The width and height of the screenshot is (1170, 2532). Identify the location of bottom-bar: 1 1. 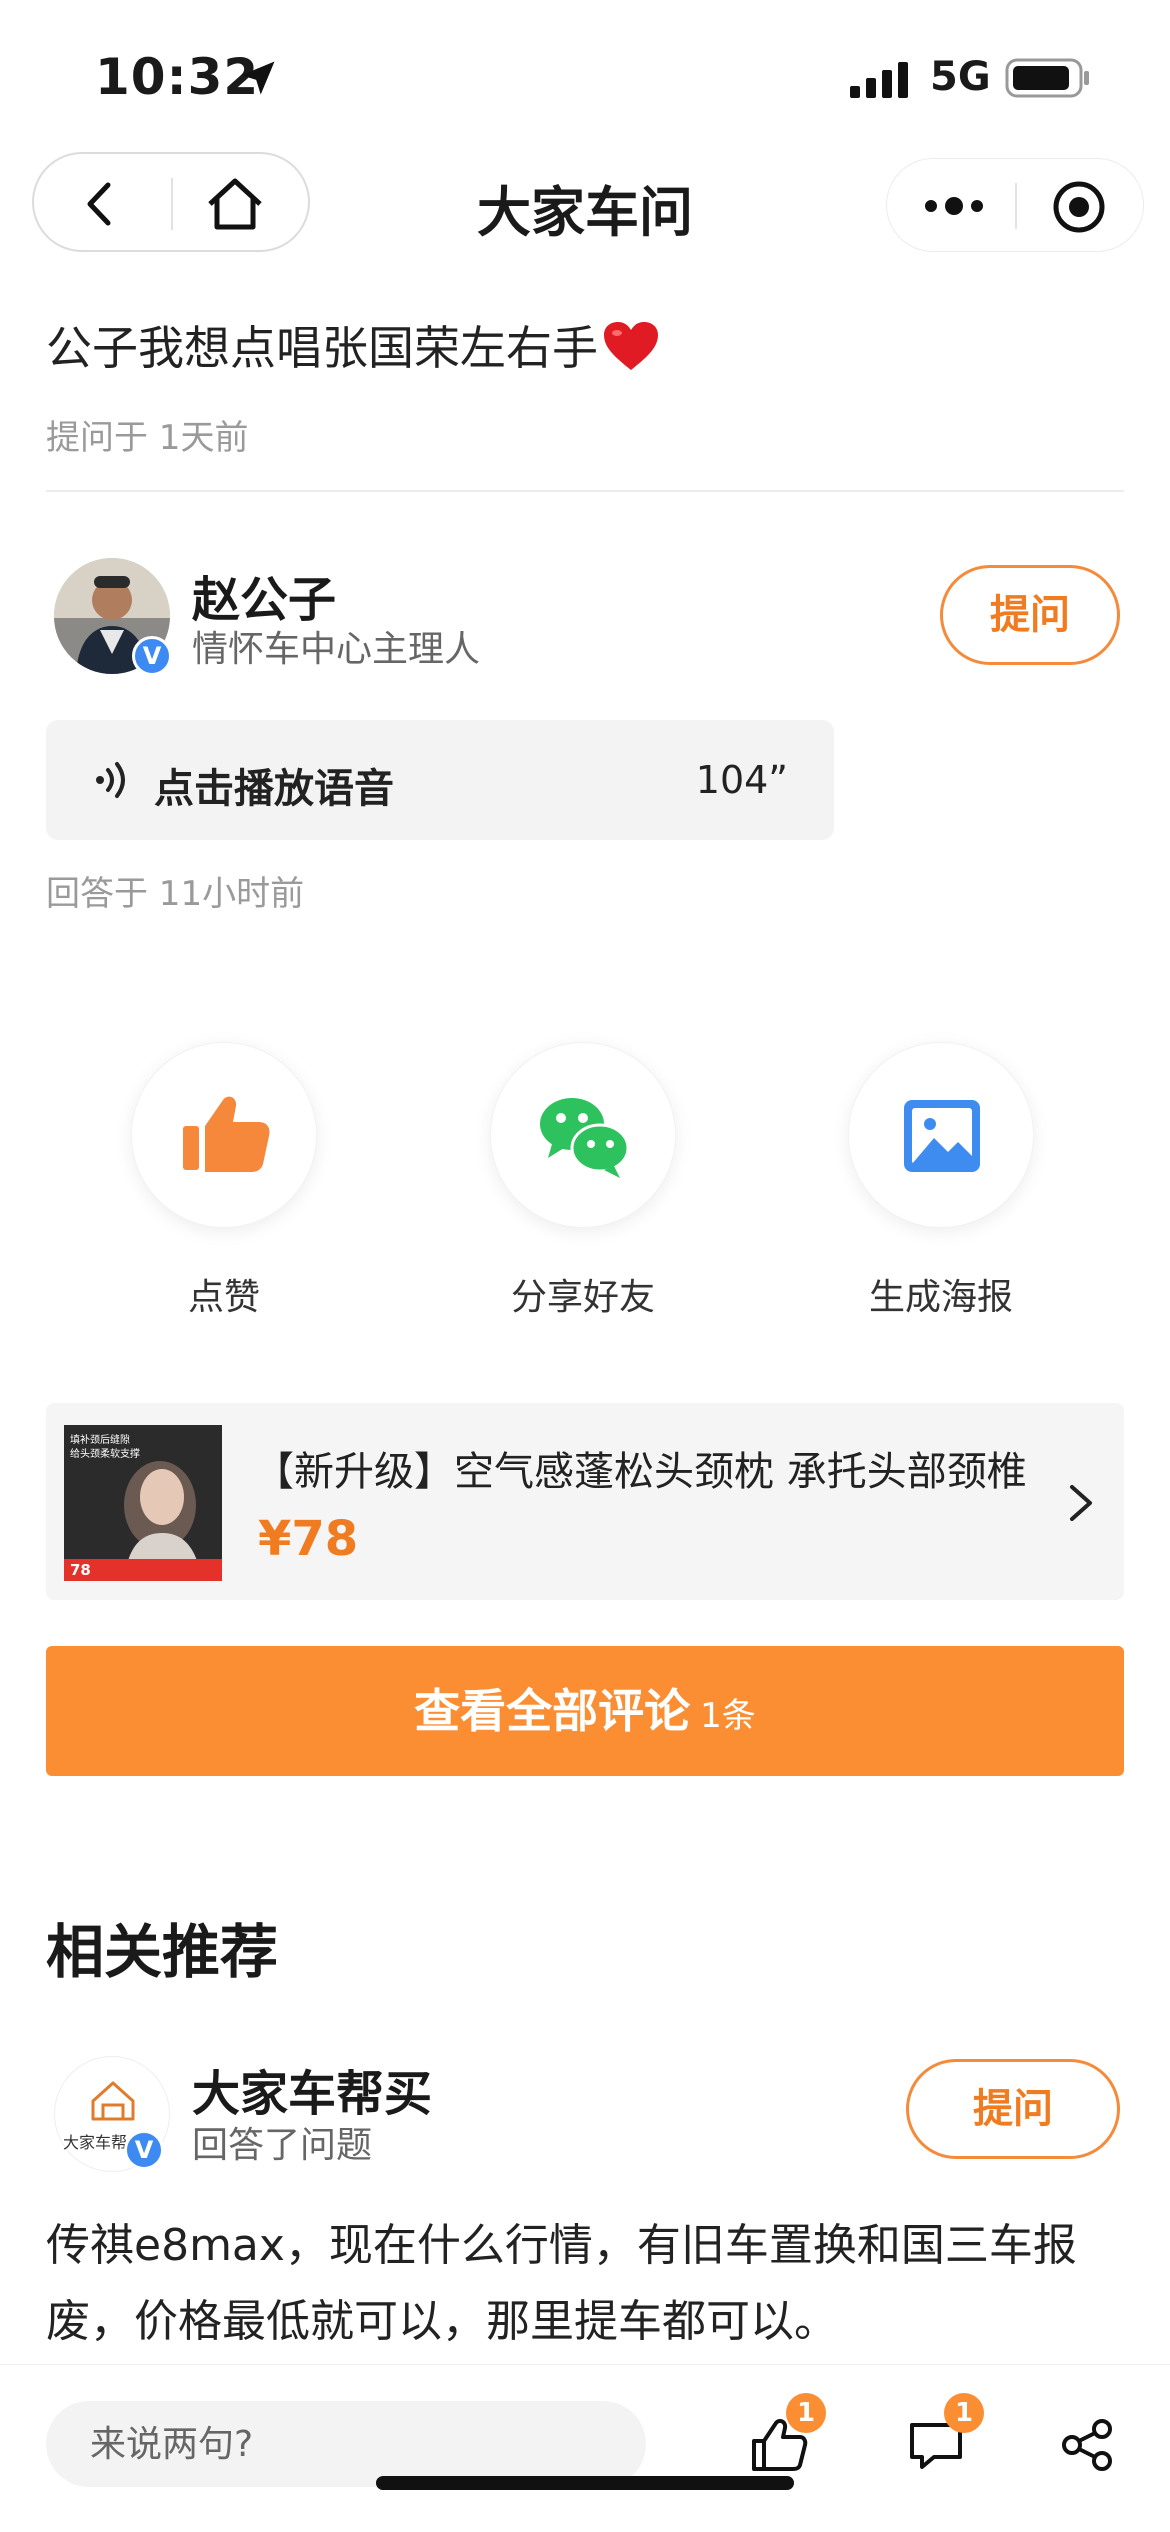
(585, 2448).